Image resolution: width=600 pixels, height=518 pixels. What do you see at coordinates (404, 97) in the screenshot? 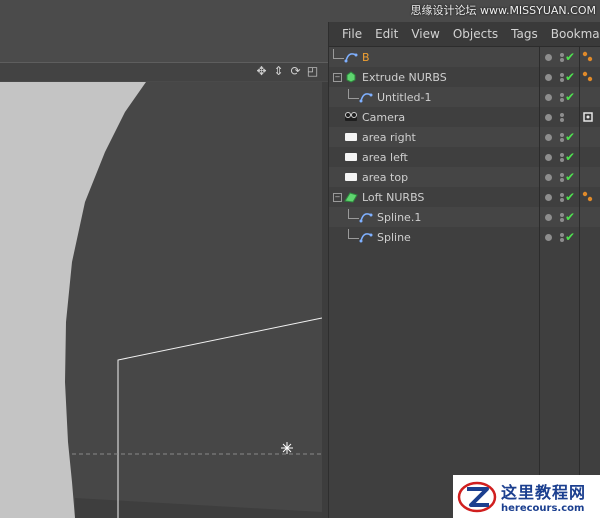
I see `object-label: Untitled-1` at bounding box center [404, 97].